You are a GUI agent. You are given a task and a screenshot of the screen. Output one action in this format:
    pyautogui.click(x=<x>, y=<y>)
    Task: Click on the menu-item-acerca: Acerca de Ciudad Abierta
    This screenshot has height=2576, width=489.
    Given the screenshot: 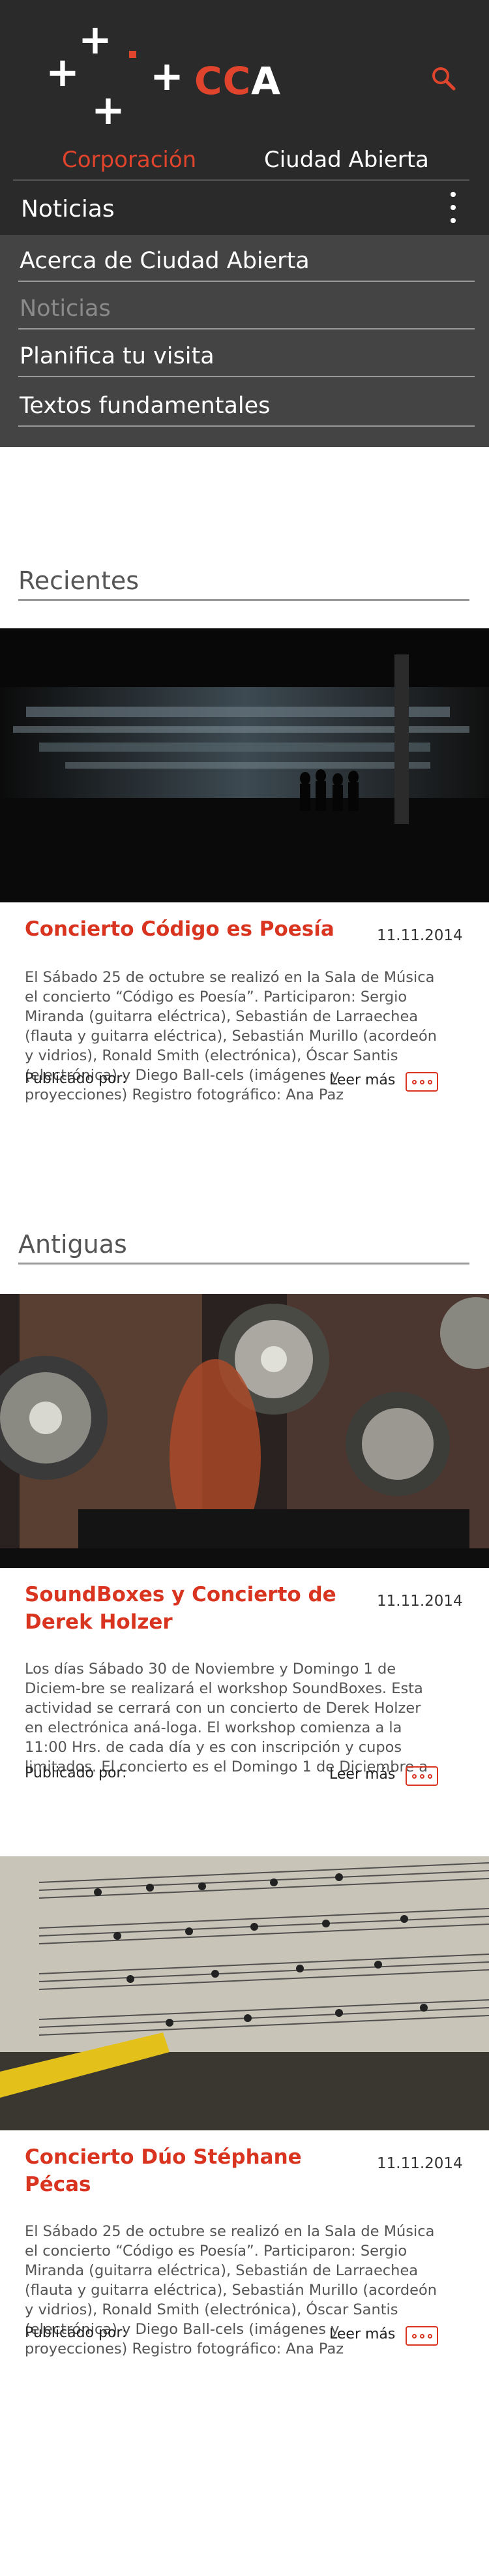 What is the action you would take?
    pyautogui.click(x=247, y=258)
    